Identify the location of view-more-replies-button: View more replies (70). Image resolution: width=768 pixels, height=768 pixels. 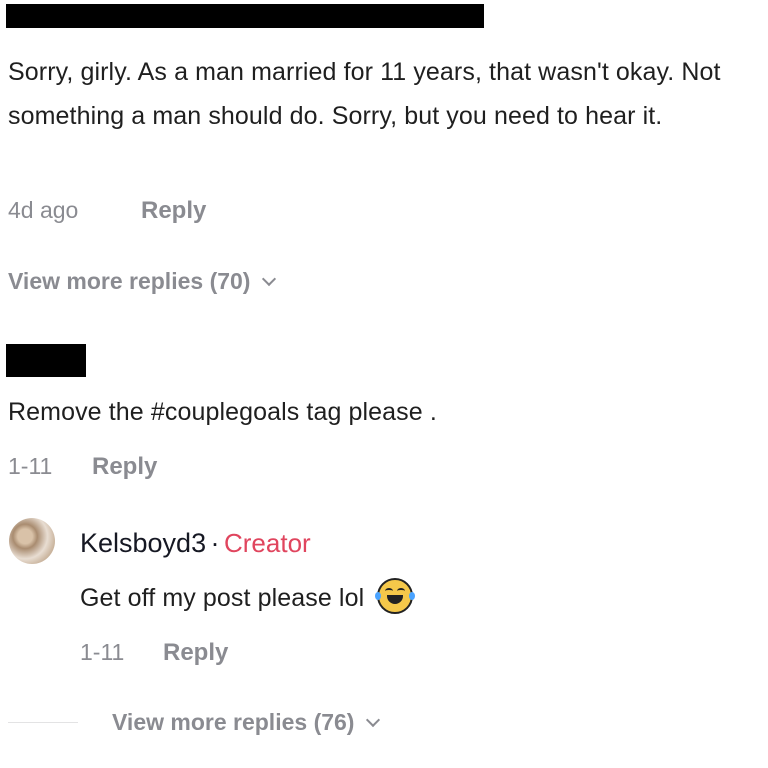
(142, 281).